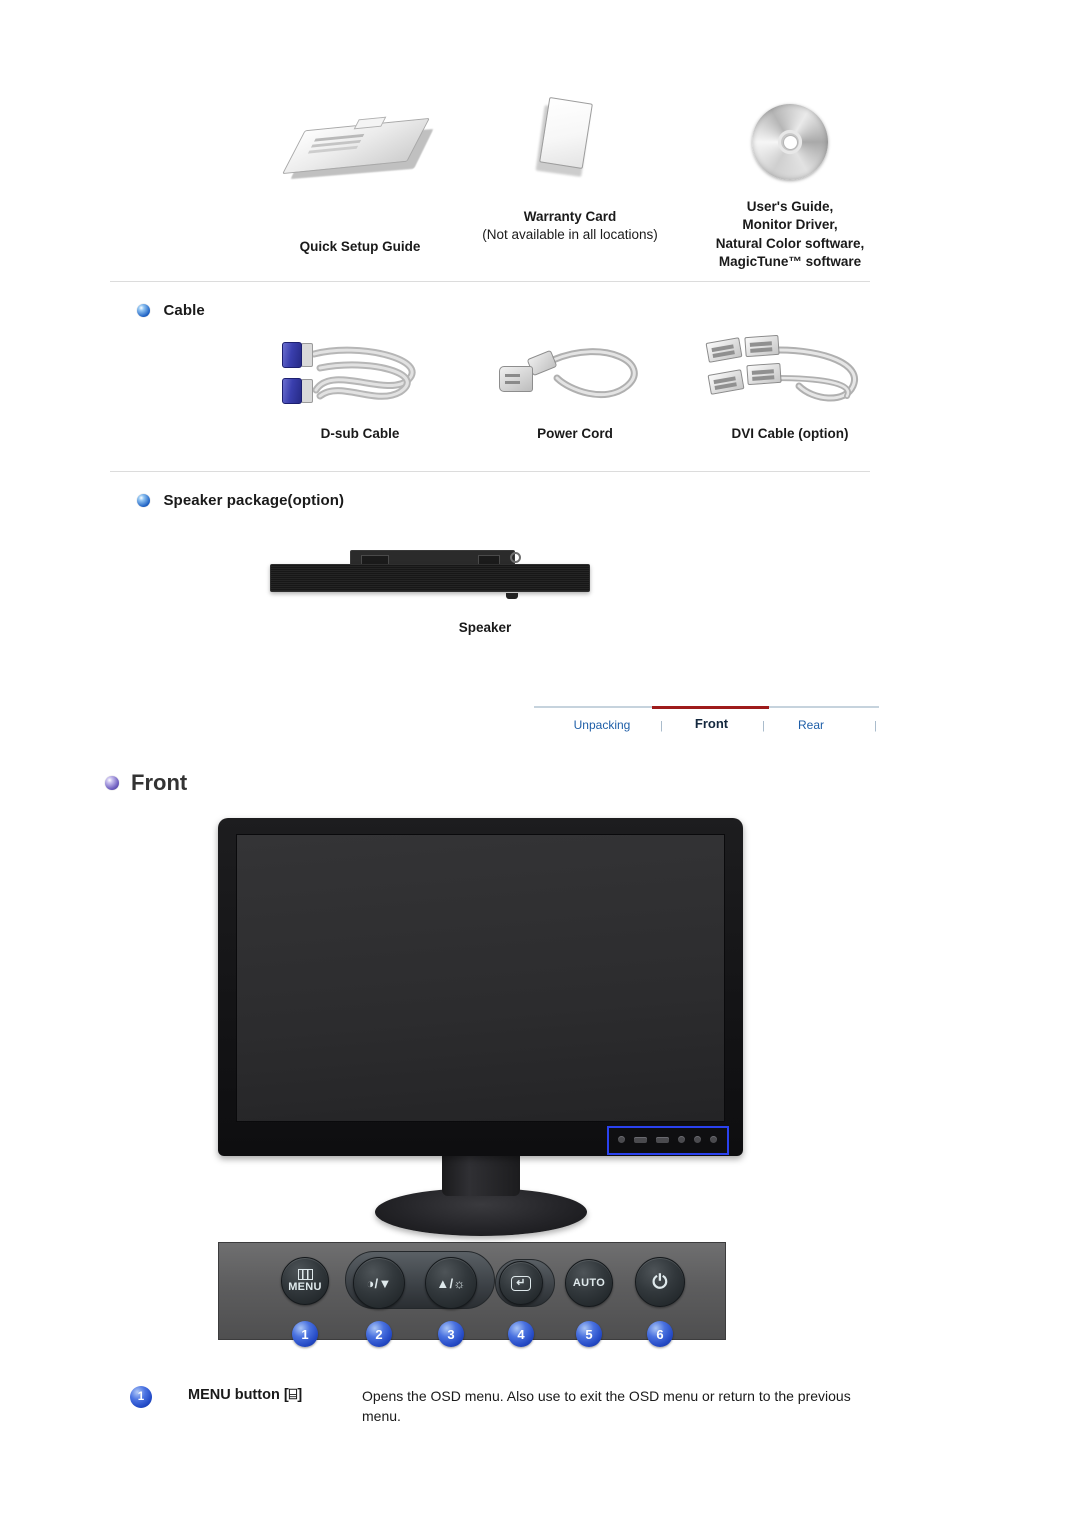  I want to click on page-title: Front, so click(159, 782).